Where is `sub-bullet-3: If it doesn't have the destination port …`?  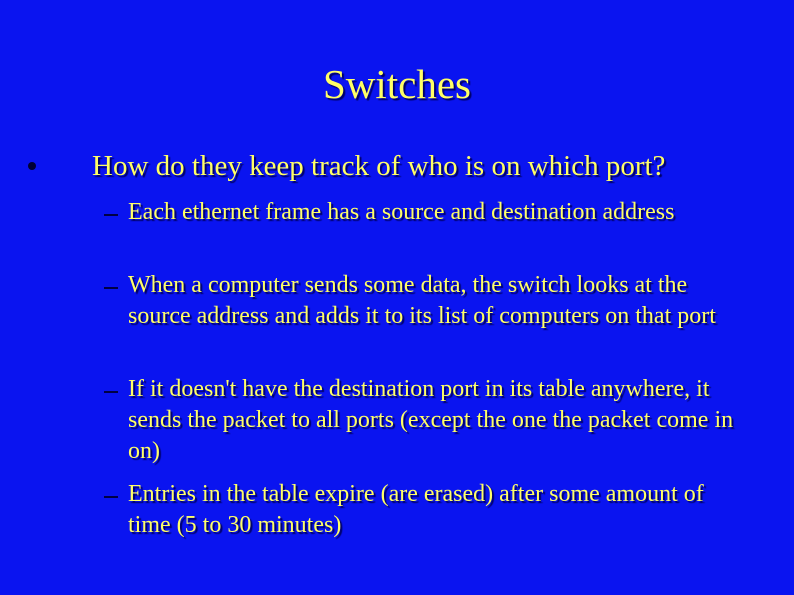
sub-bullet-3: If it doesn't have the destination port … is located at coordinates (431, 420).